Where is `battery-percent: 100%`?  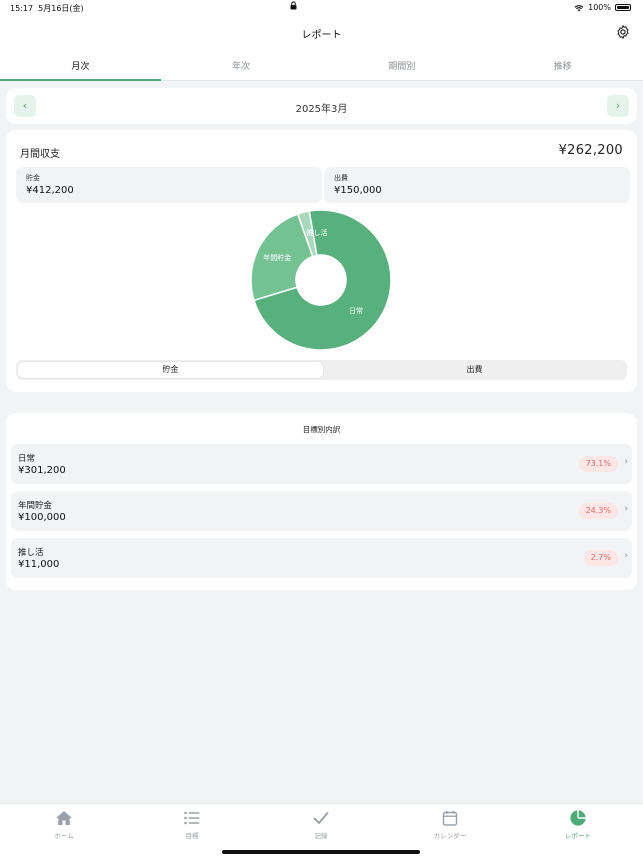
battery-percent: 100% is located at coordinates (599, 7).